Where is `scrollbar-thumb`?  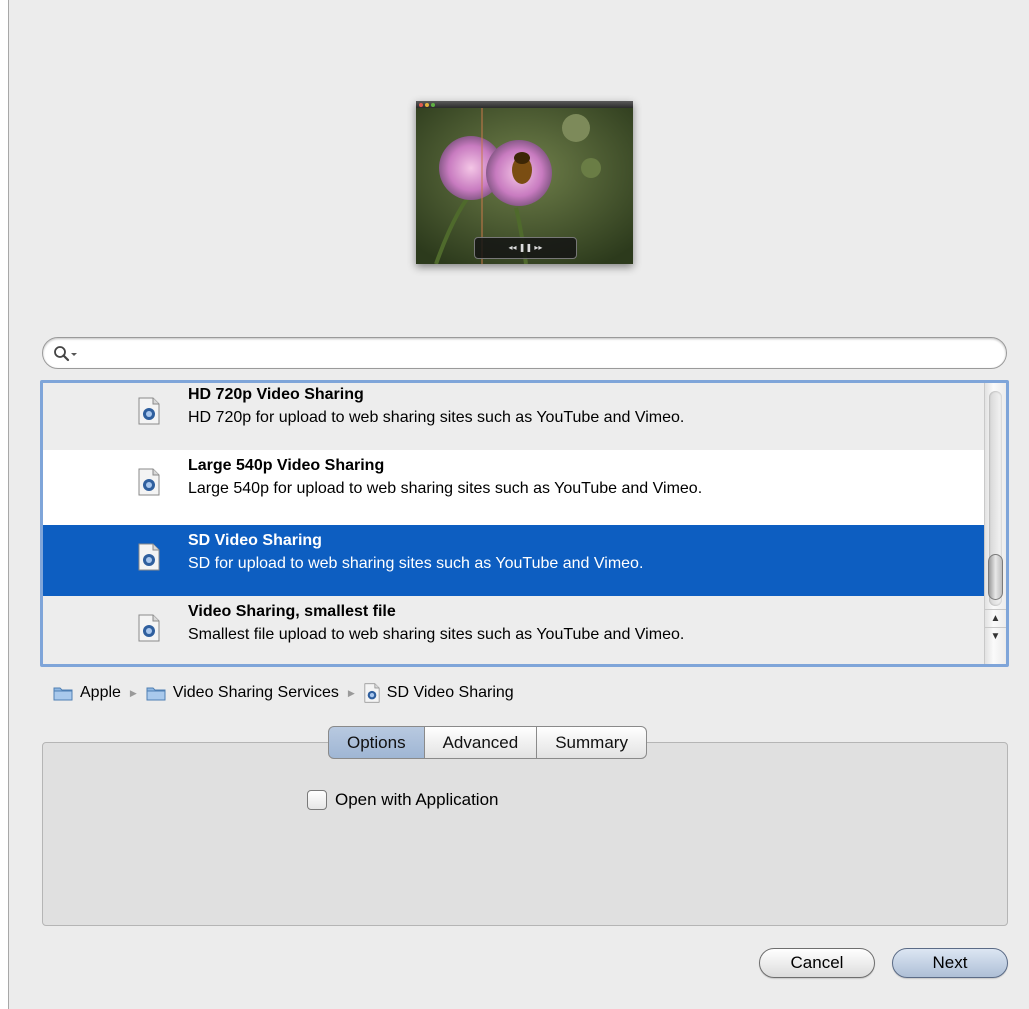
scrollbar-thumb is located at coordinates (995, 577).